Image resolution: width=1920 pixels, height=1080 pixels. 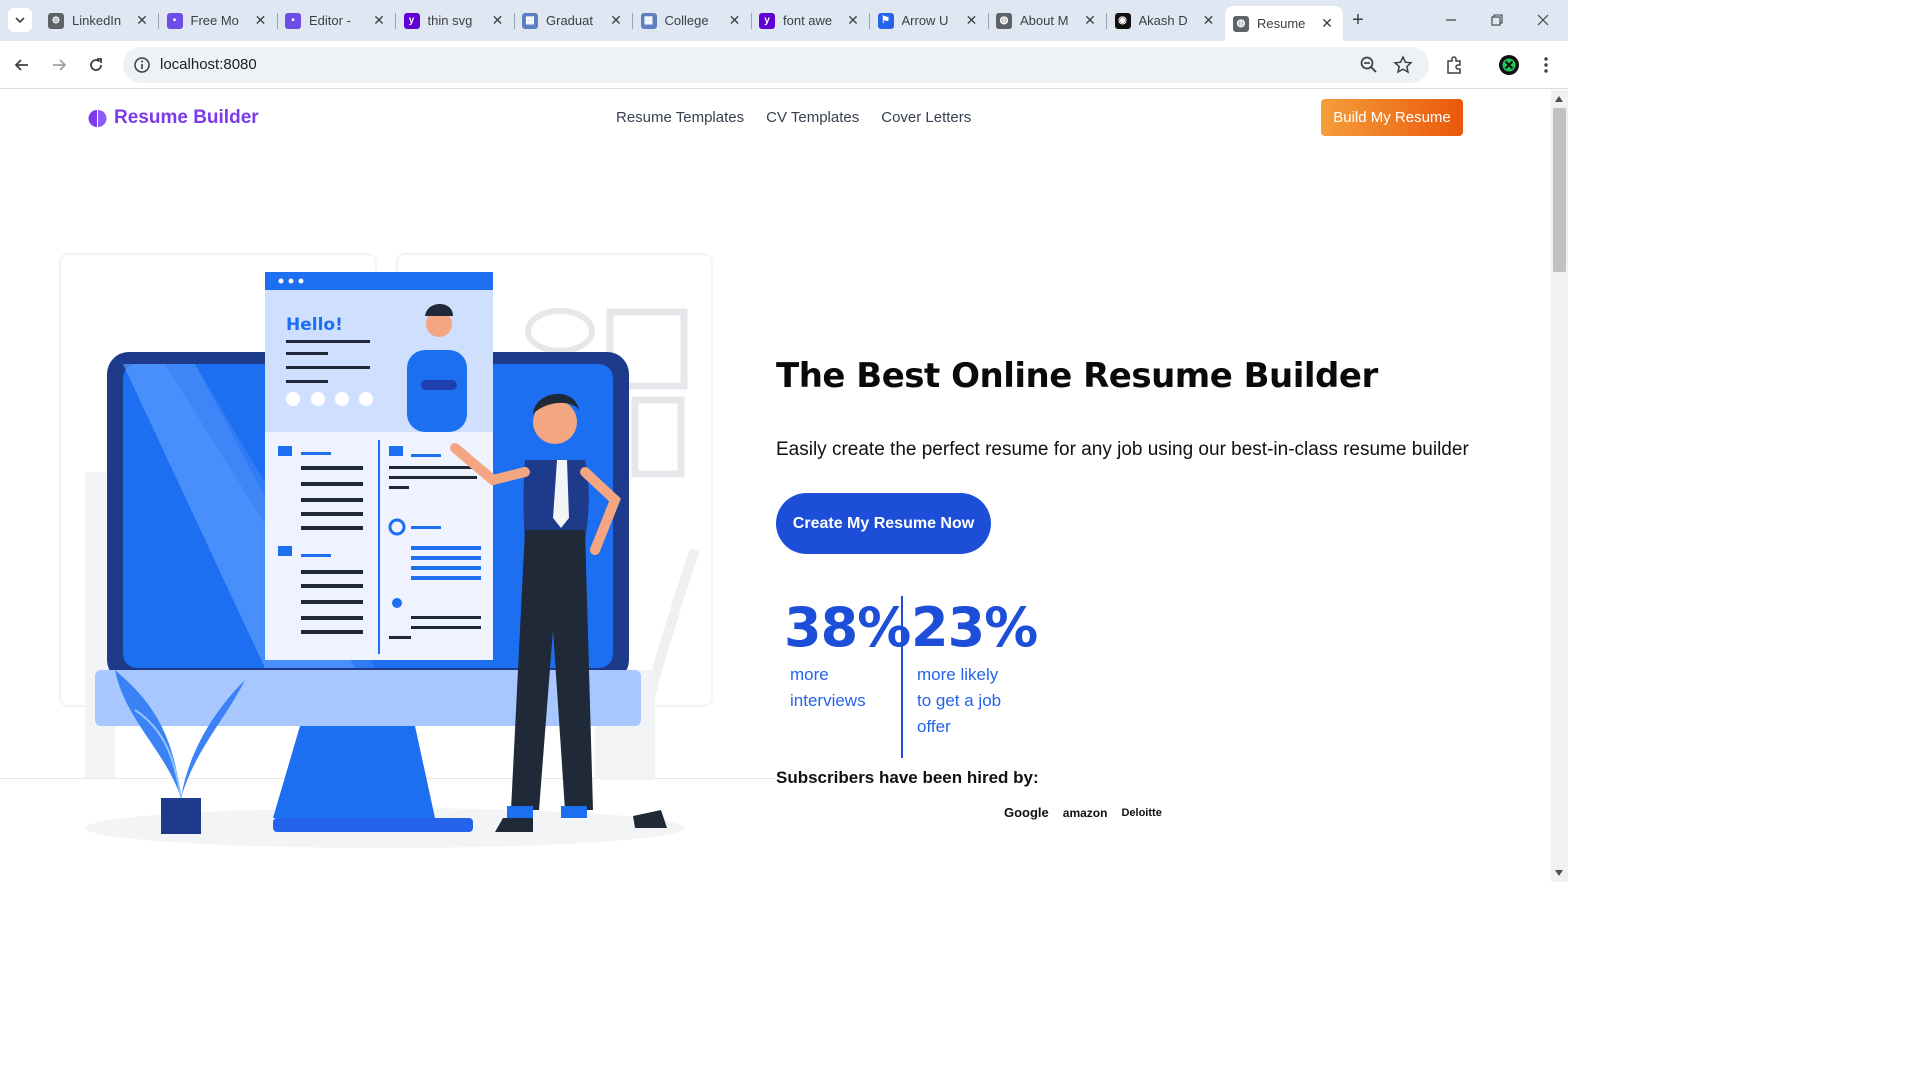 I want to click on stat-label-line: offer, so click(x=934, y=726).